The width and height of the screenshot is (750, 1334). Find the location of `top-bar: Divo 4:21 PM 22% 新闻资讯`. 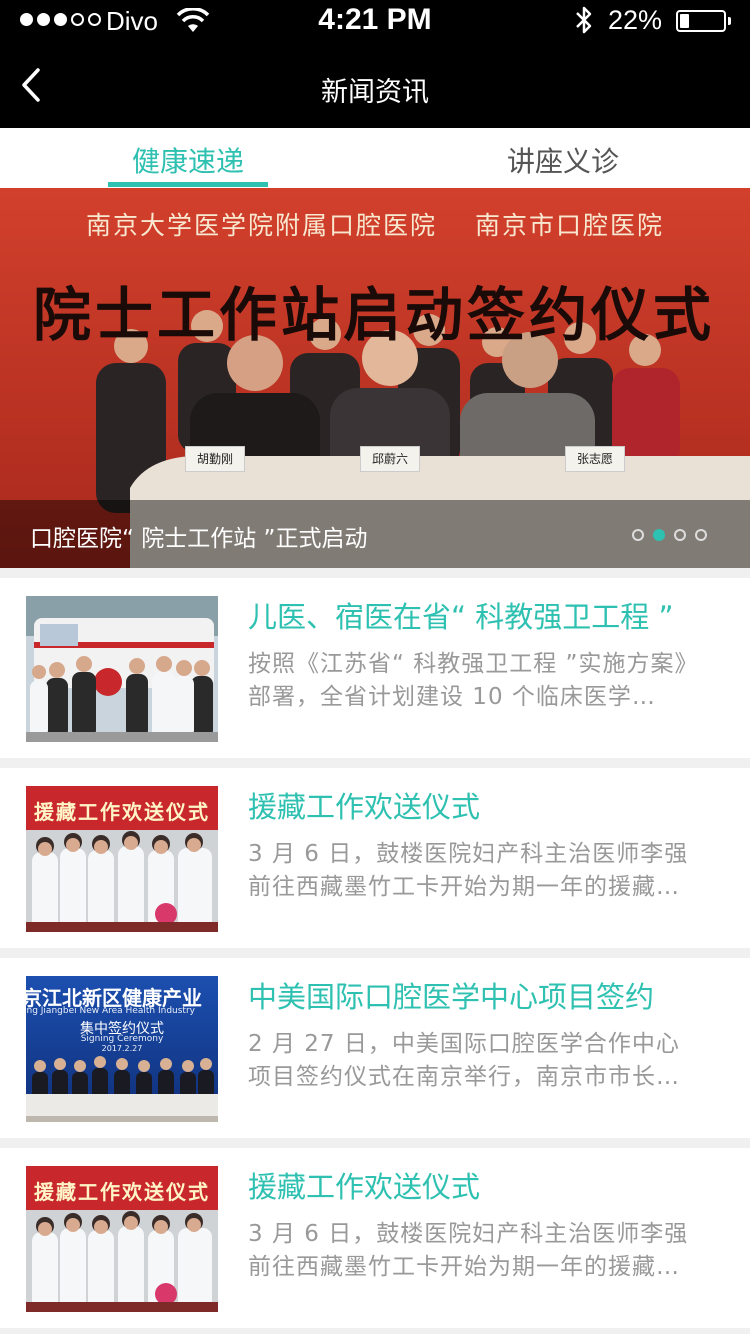

top-bar: Divo 4:21 PM 22% 新闻资讯 is located at coordinates (375, 64).